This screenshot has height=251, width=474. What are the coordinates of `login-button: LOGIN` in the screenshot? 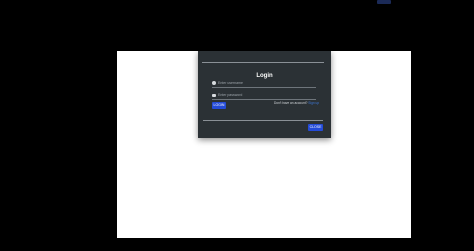 It's located at (219, 105).